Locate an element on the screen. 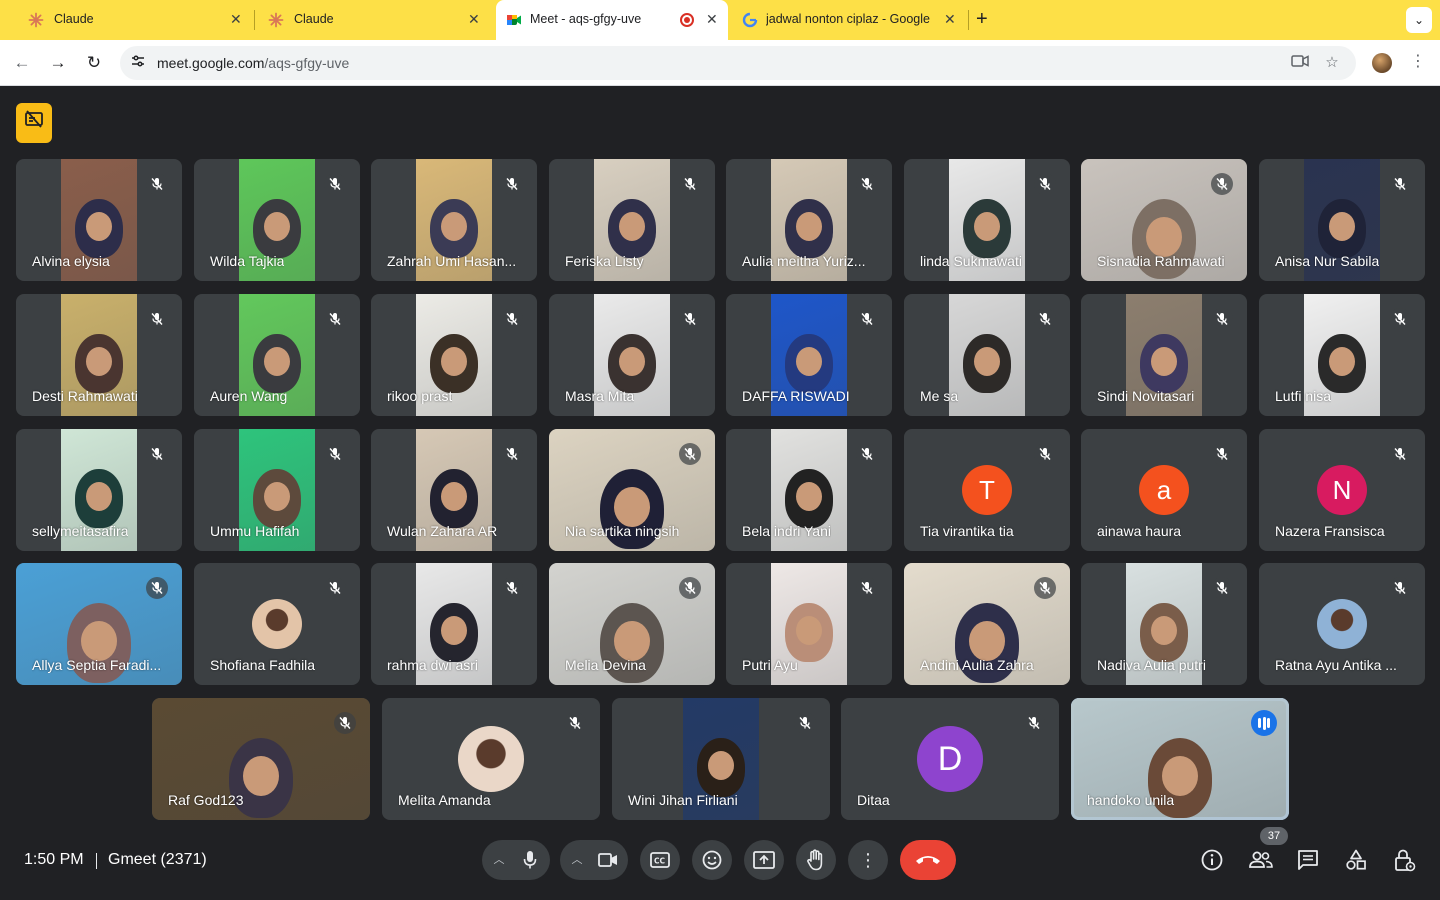  participant-tile: Sindi Novitasari is located at coordinates (1164, 355).